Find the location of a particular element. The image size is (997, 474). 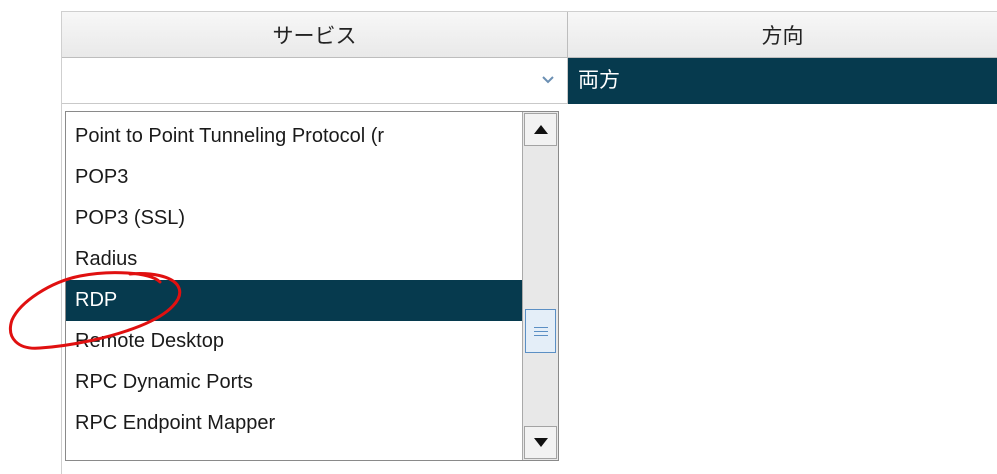

column-header-direction: 方向 is located at coordinates (782, 35).